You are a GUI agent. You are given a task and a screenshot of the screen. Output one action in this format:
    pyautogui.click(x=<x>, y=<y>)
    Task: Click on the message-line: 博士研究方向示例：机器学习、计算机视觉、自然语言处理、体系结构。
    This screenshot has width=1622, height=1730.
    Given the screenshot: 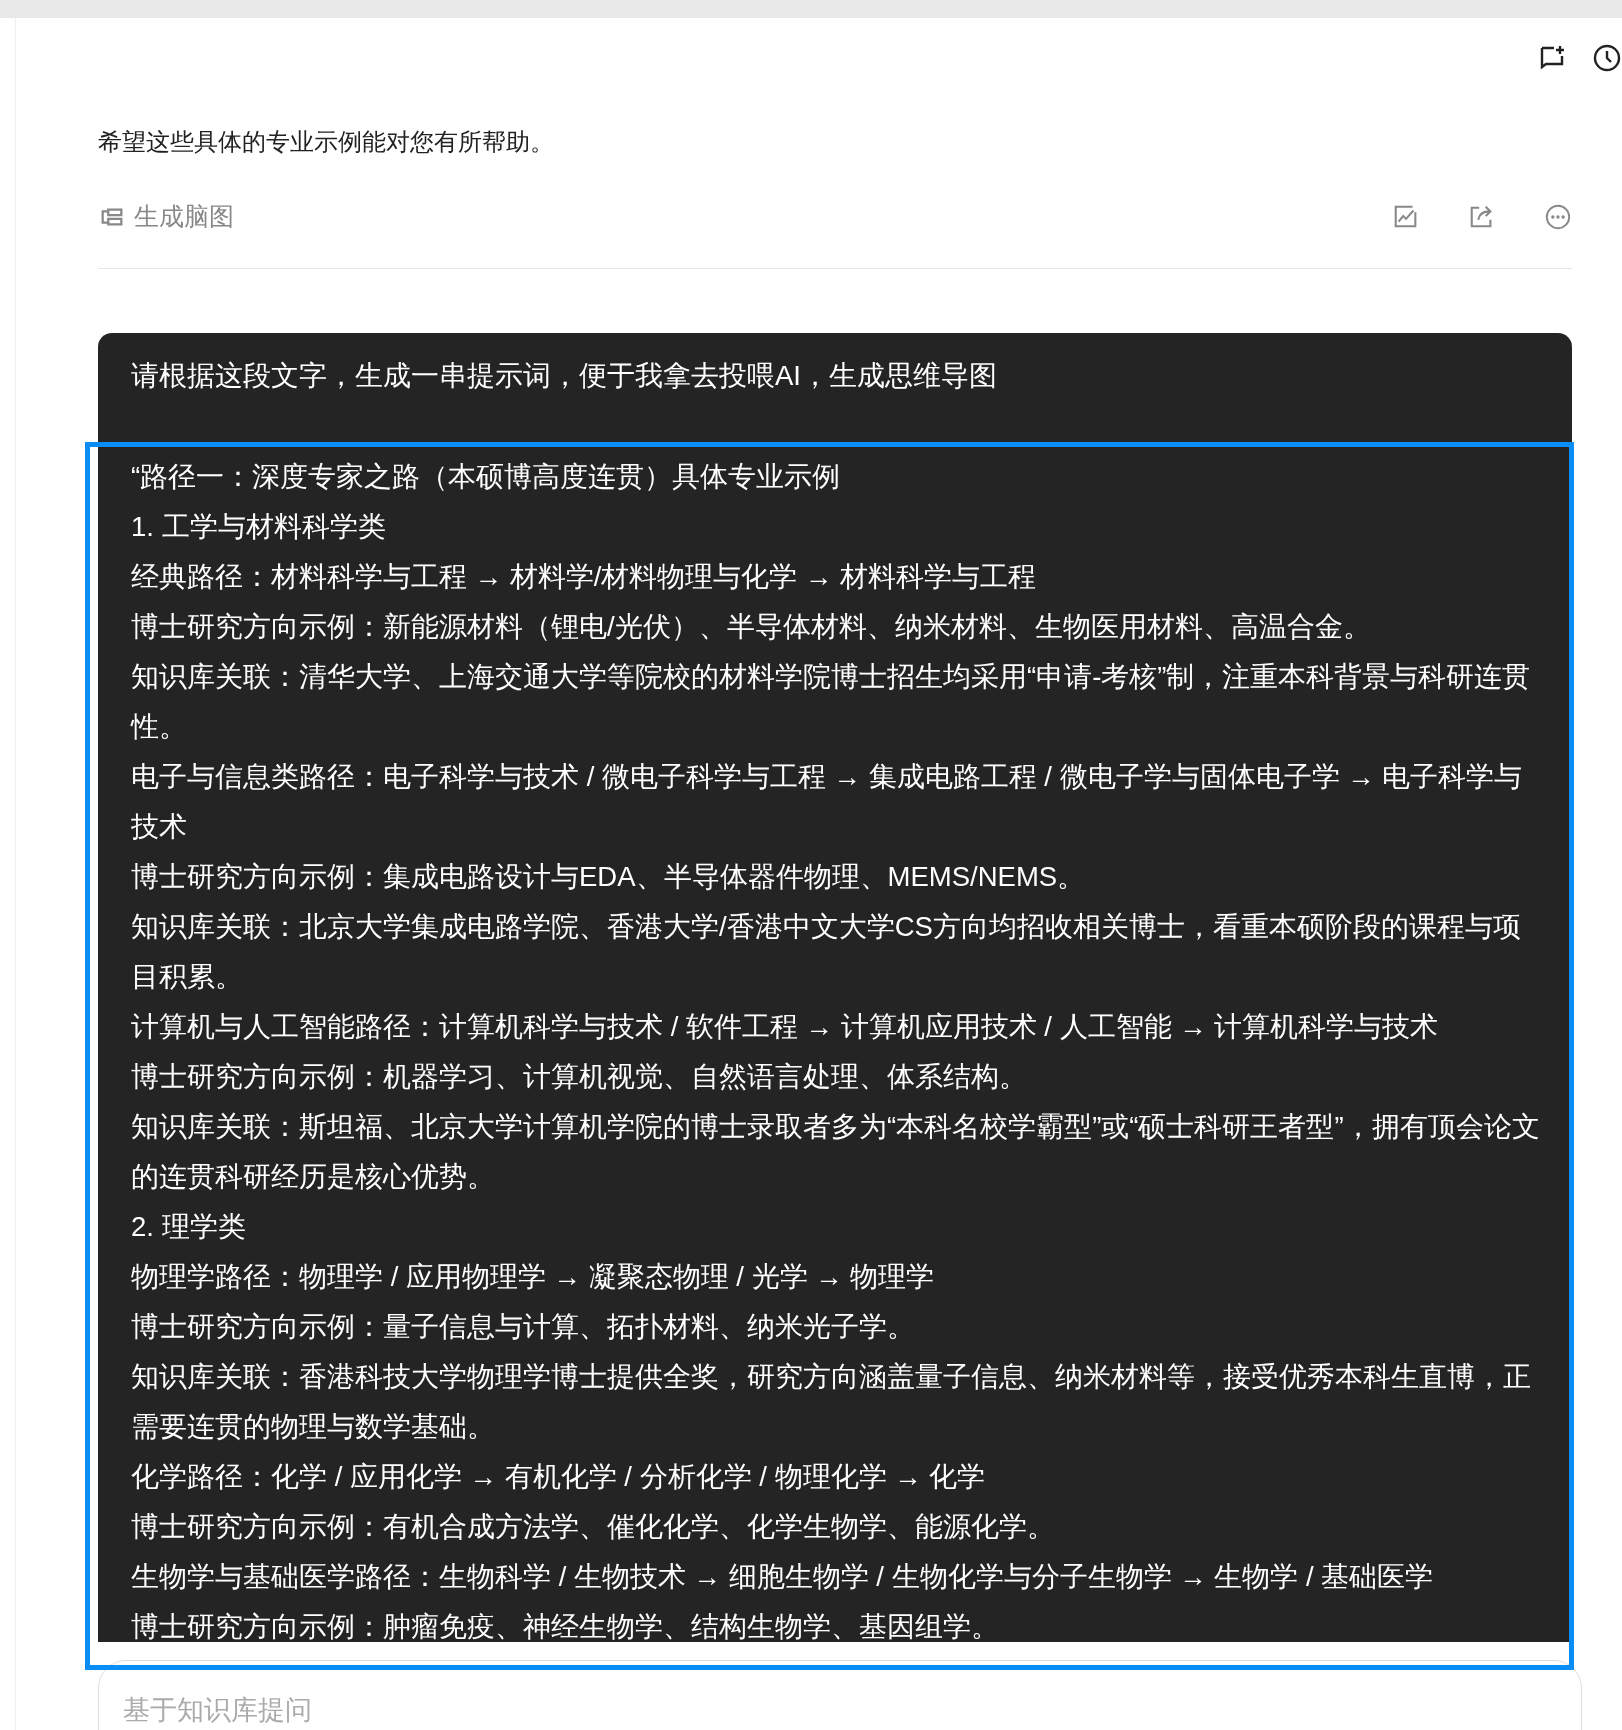 What is the action you would take?
    pyautogui.click(x=579, y=1077)
    